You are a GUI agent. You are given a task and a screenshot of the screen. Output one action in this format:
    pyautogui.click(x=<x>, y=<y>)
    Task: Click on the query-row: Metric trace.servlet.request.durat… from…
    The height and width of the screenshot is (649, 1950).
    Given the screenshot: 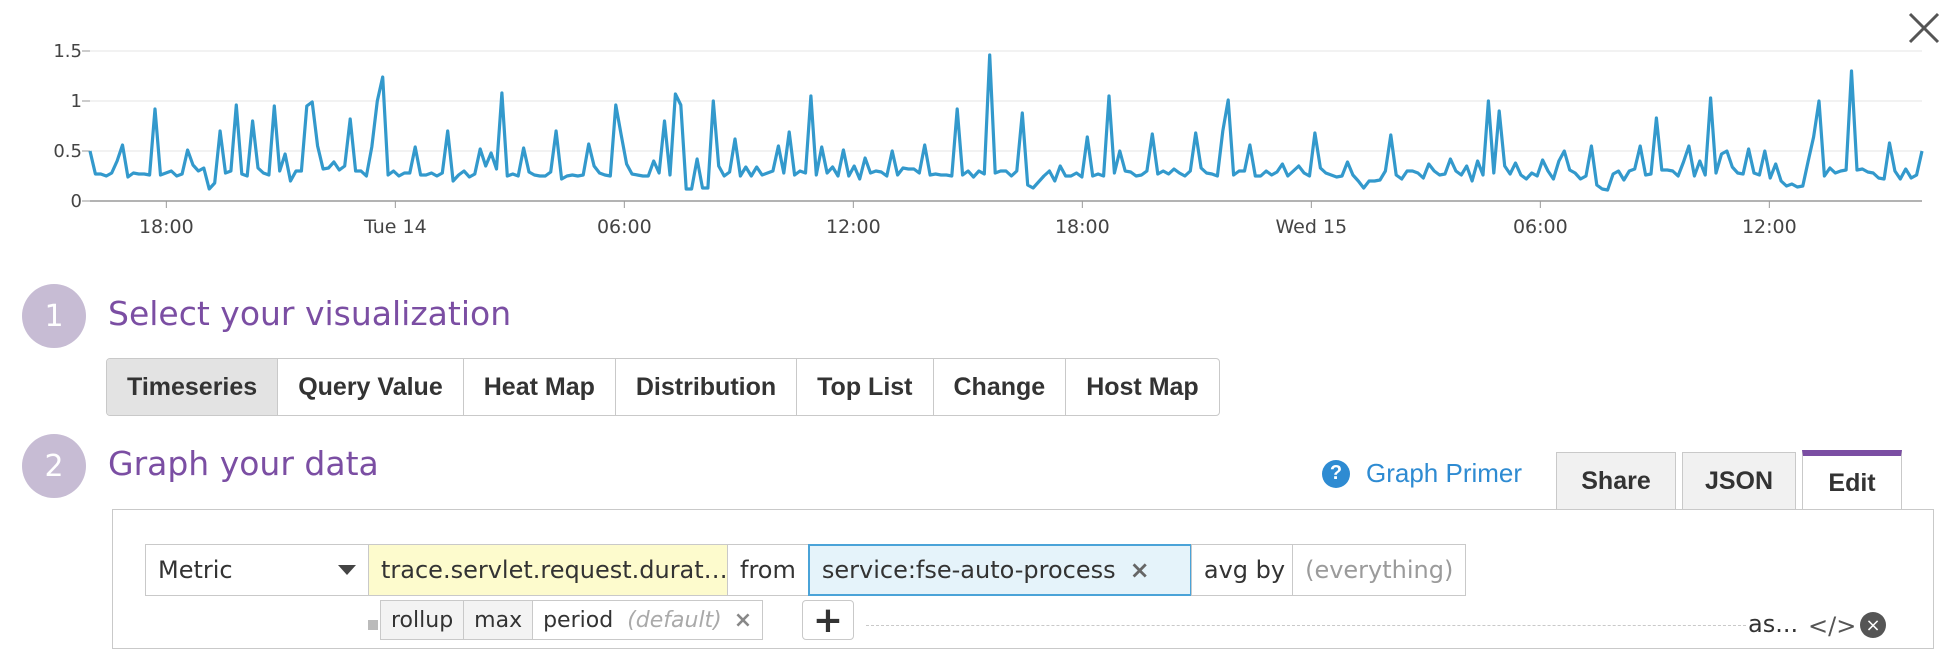 What is the action you would take?
    pyautogui.click(x=806, y=570)
    